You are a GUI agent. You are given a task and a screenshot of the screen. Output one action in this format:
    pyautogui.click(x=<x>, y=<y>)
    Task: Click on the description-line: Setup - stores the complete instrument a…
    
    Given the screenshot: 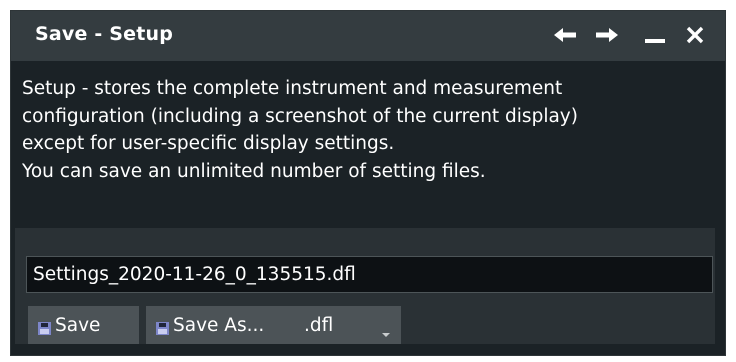 What is the action you would take?
    pyautogui.click(x=292, y=88)
    